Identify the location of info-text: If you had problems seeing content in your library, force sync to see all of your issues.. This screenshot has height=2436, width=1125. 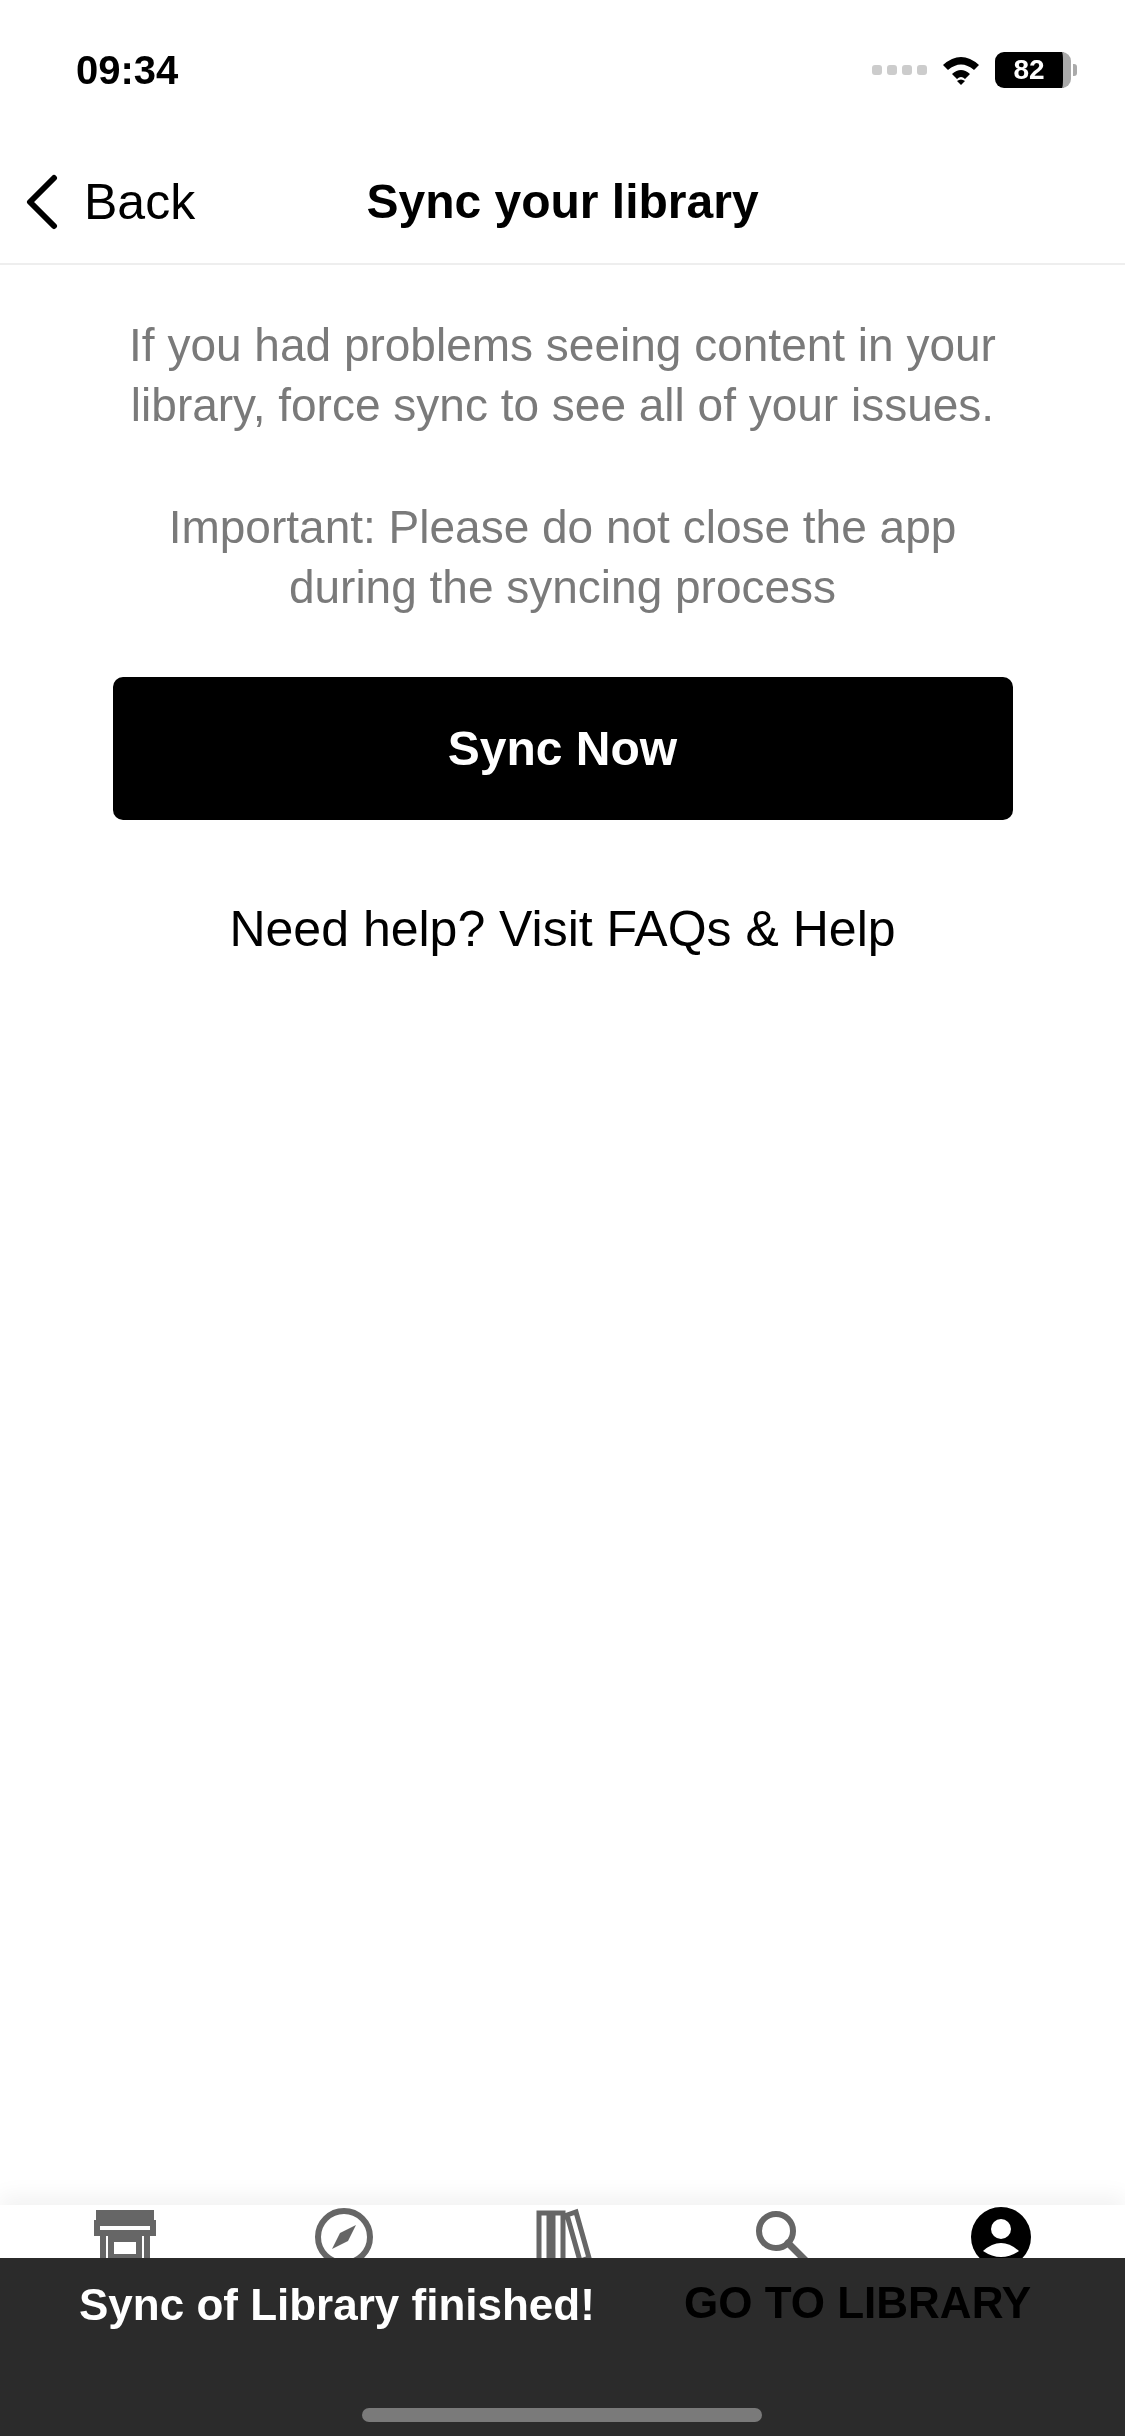
(562, 375).